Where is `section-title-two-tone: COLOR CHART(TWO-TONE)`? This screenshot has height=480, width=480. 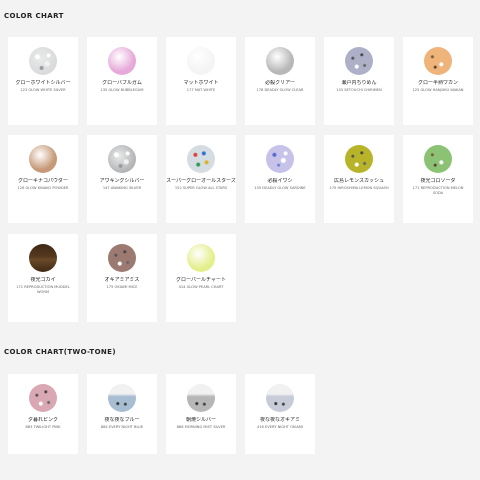
section-title-two-tone: COLOR CHART(TWO-TONE) is located at coordinates (60, 352).